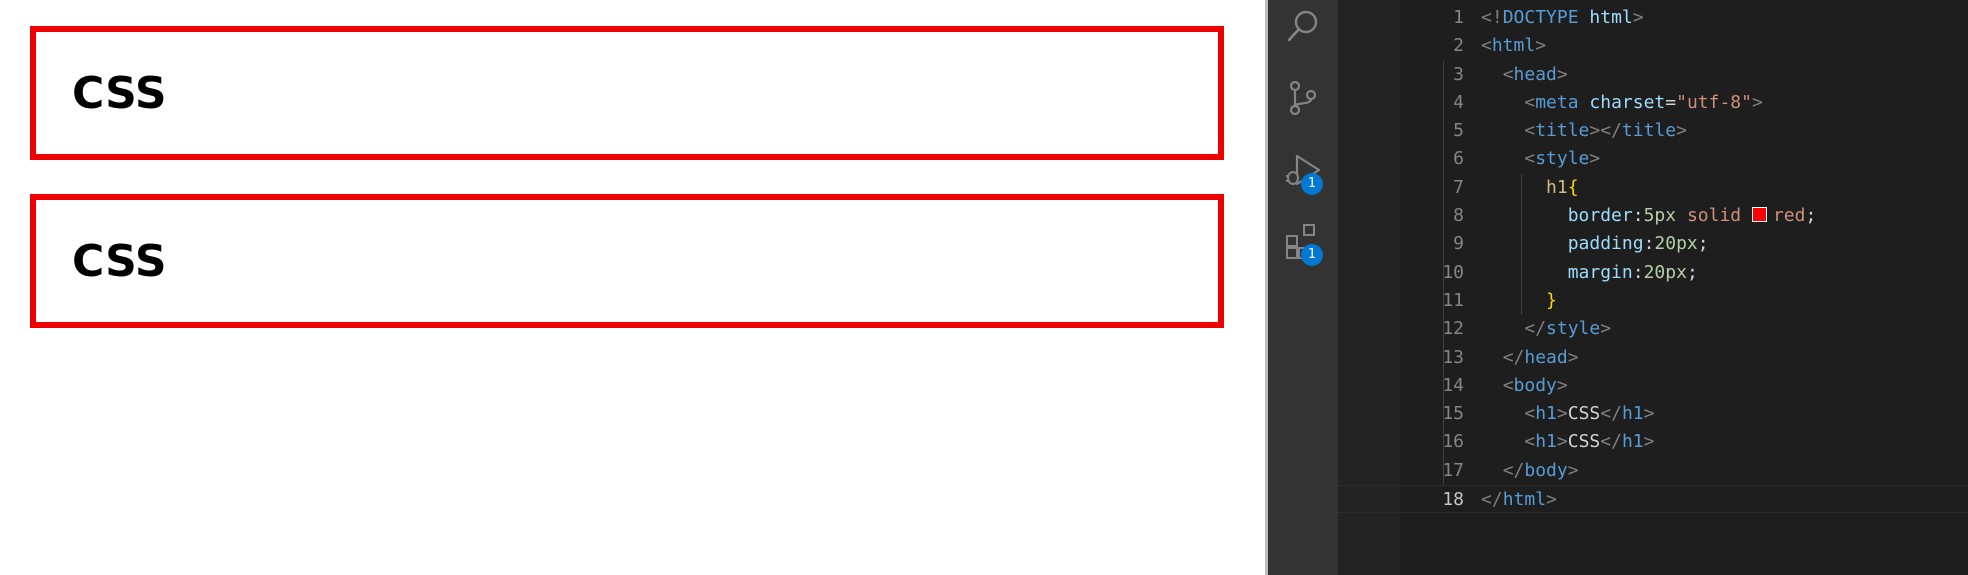 The width and height of the screenshot is (1968, 575). I want to click on code-line: 8 border:5px solid red;, so click(1653, 216).